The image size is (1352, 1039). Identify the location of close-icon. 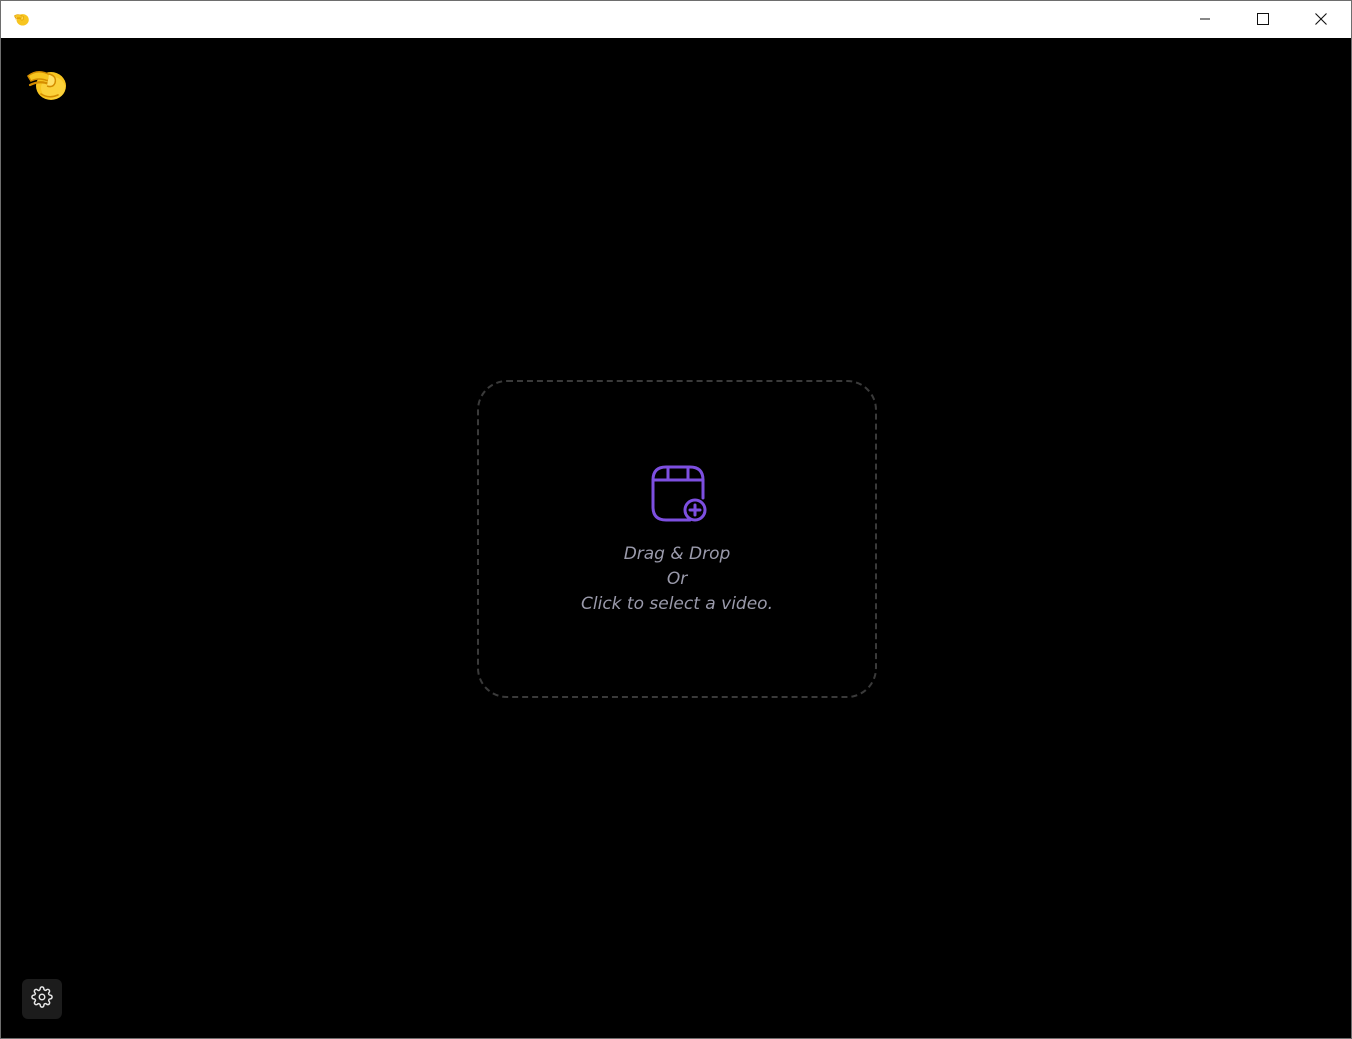
(1321, 19).